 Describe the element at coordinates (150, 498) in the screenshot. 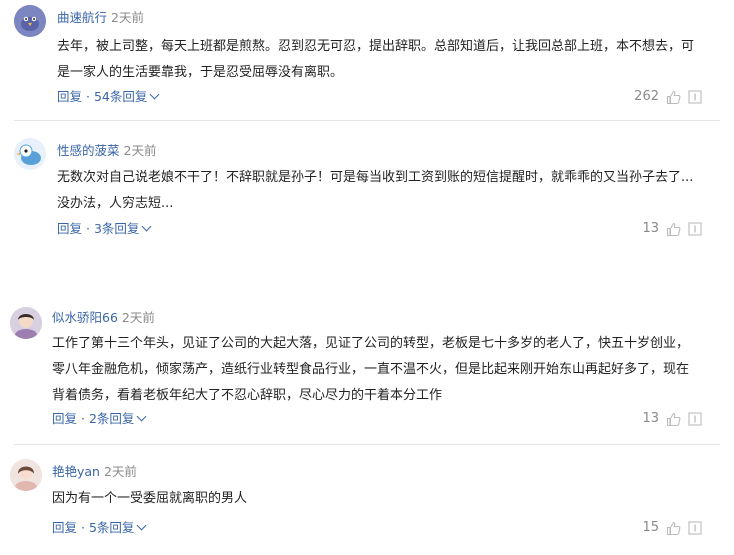

I see `comment-text: 因为有一个一受委屈就离职的男人` at that location.